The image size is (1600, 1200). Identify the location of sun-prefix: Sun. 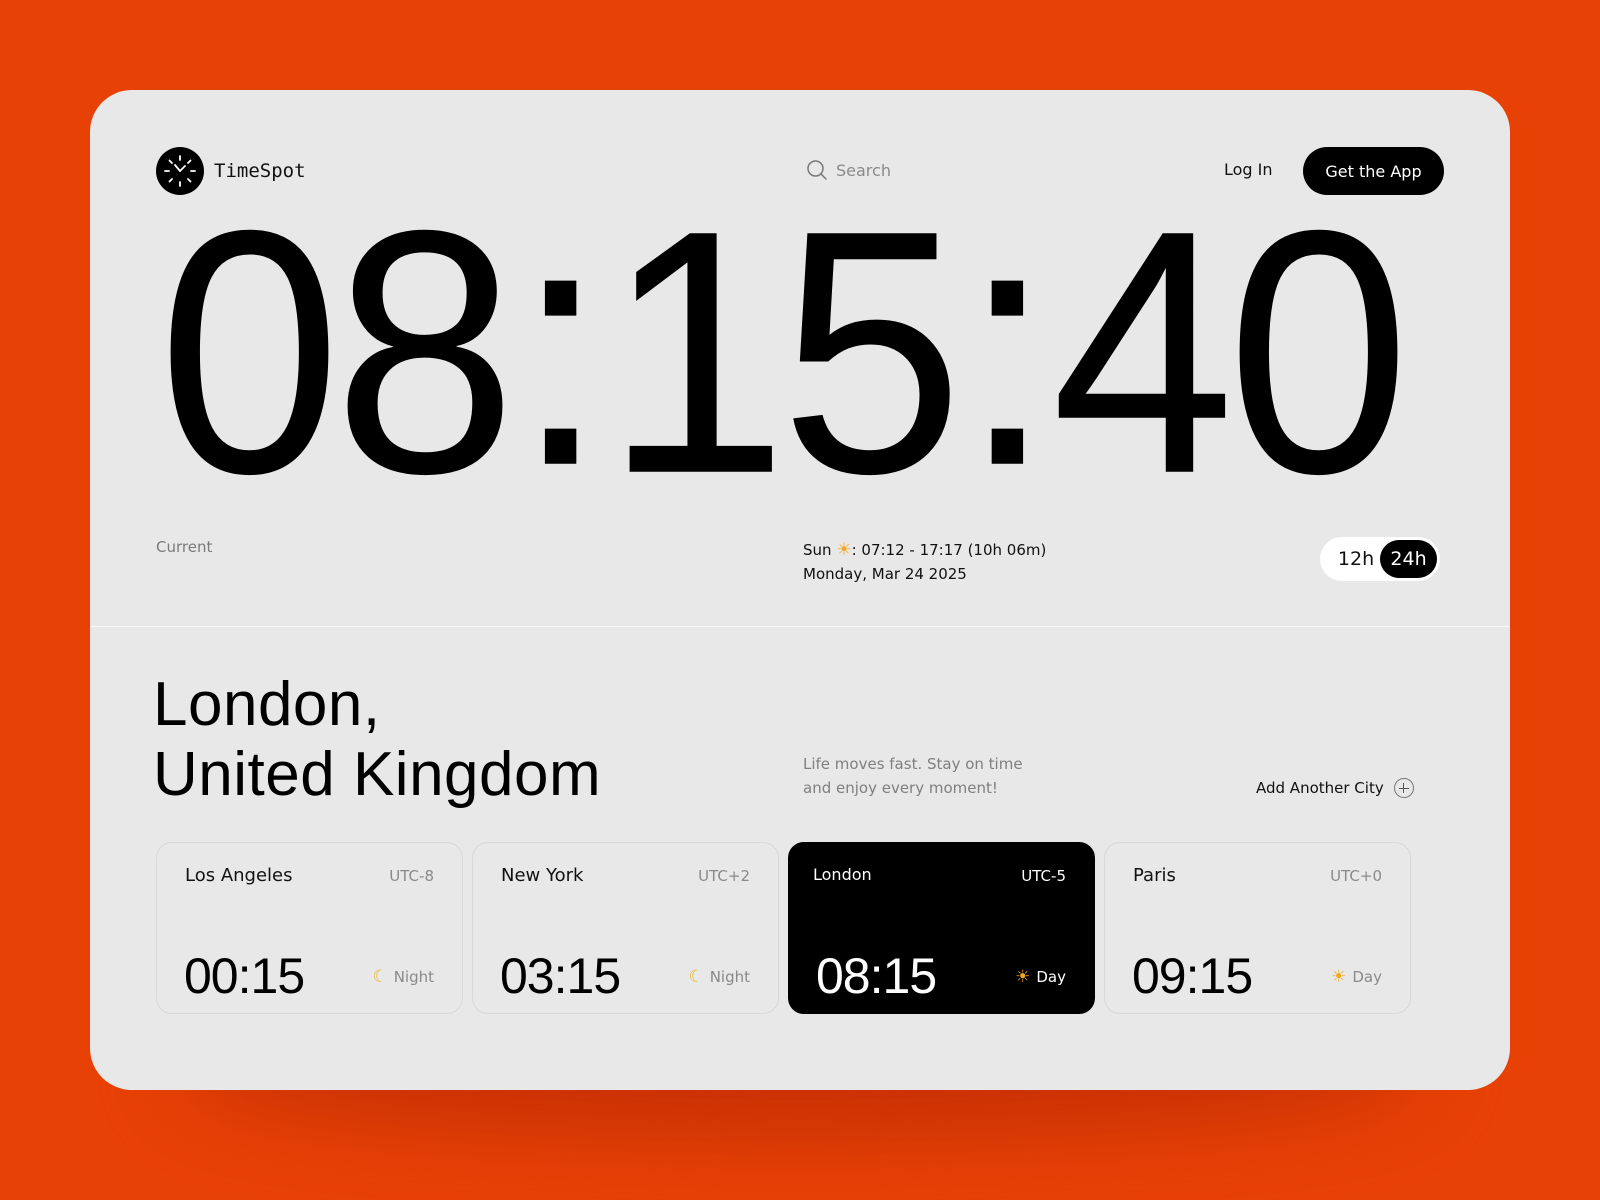
(817, 550).